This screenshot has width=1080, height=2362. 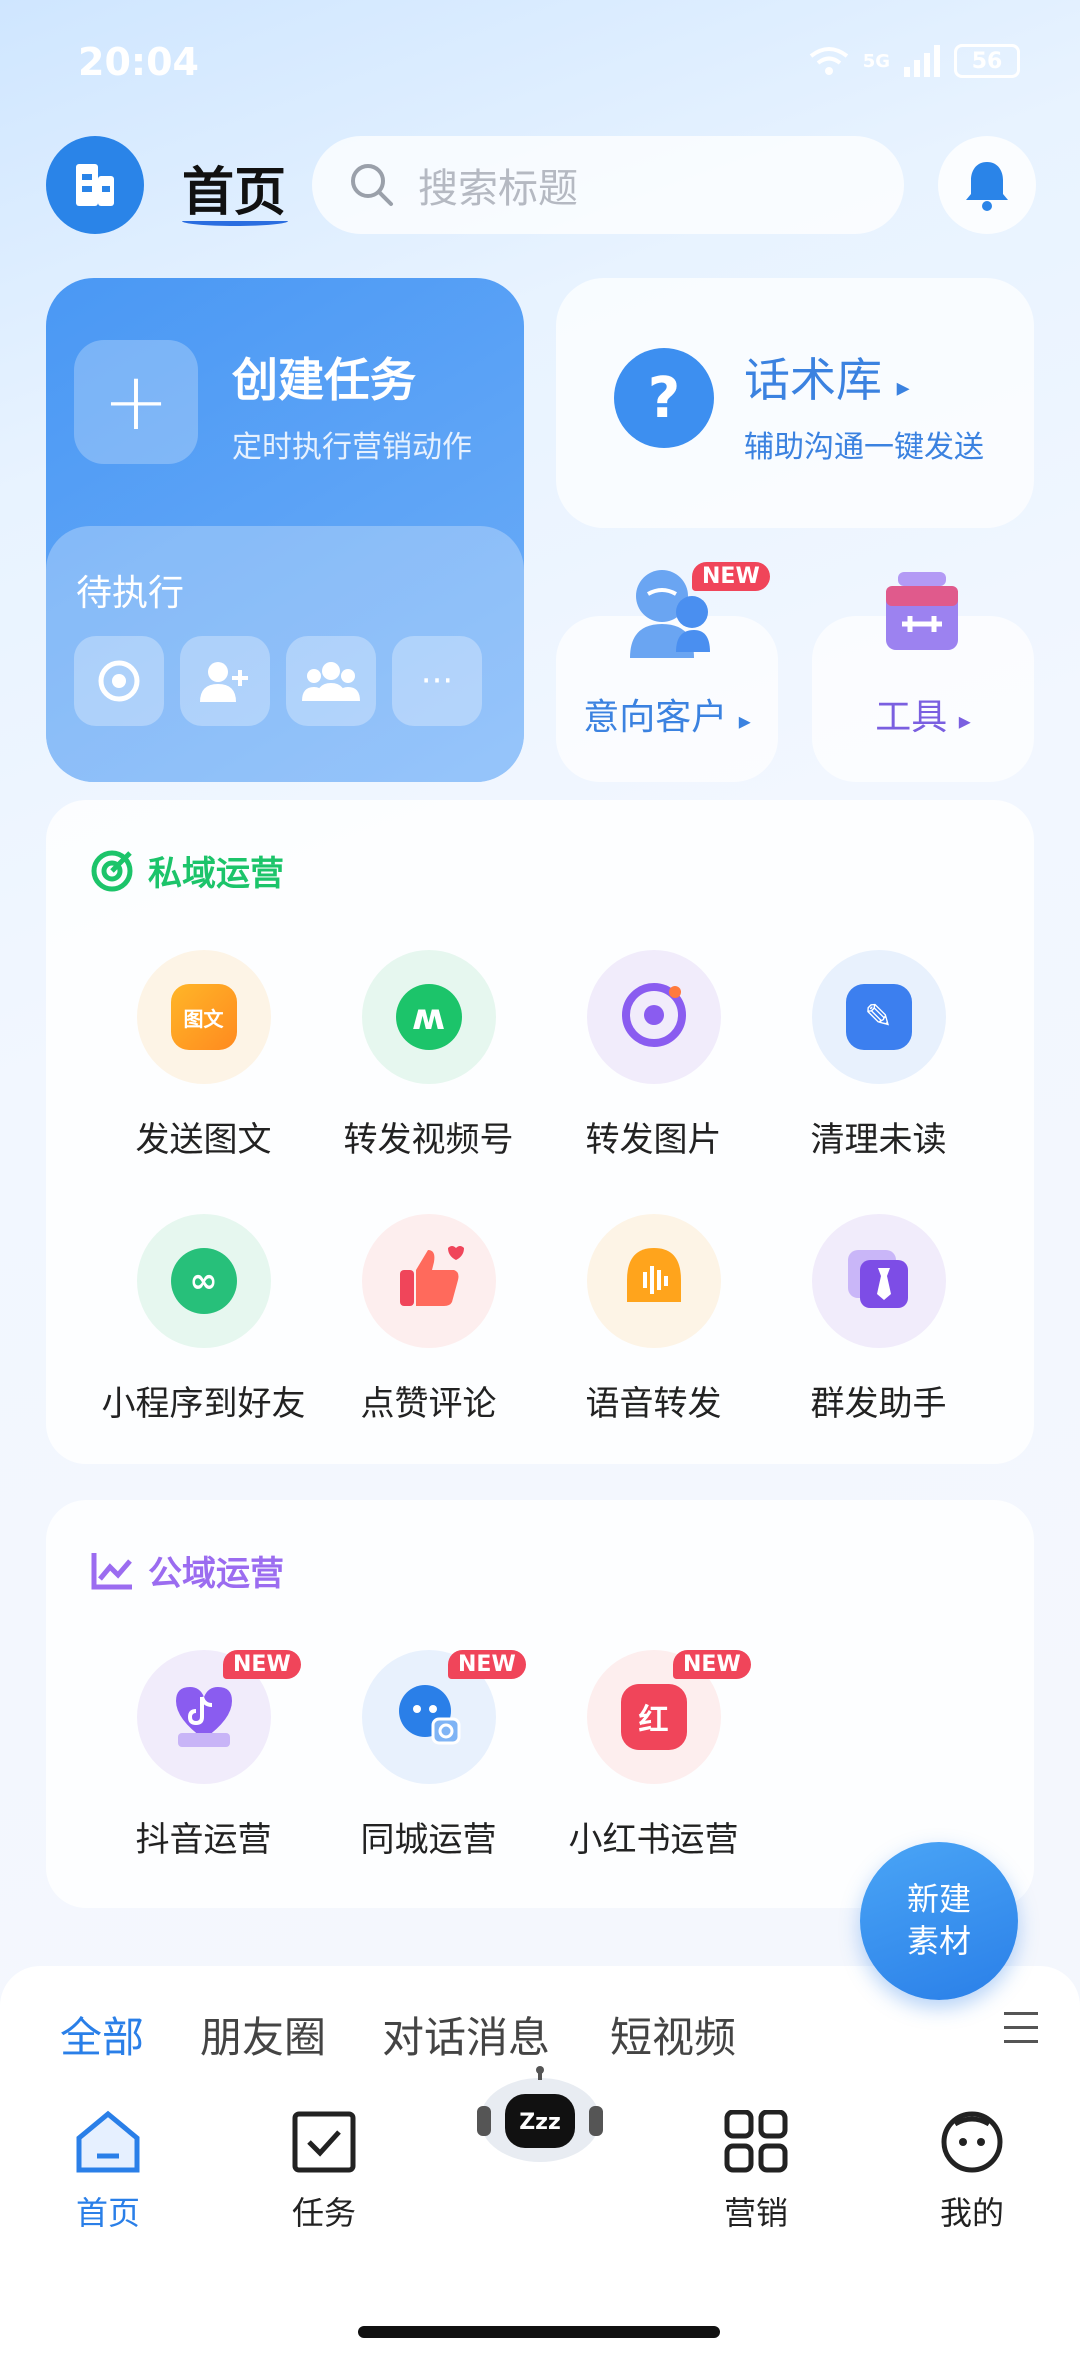 I want to click on bell-icon, so click(x=987, y=186).